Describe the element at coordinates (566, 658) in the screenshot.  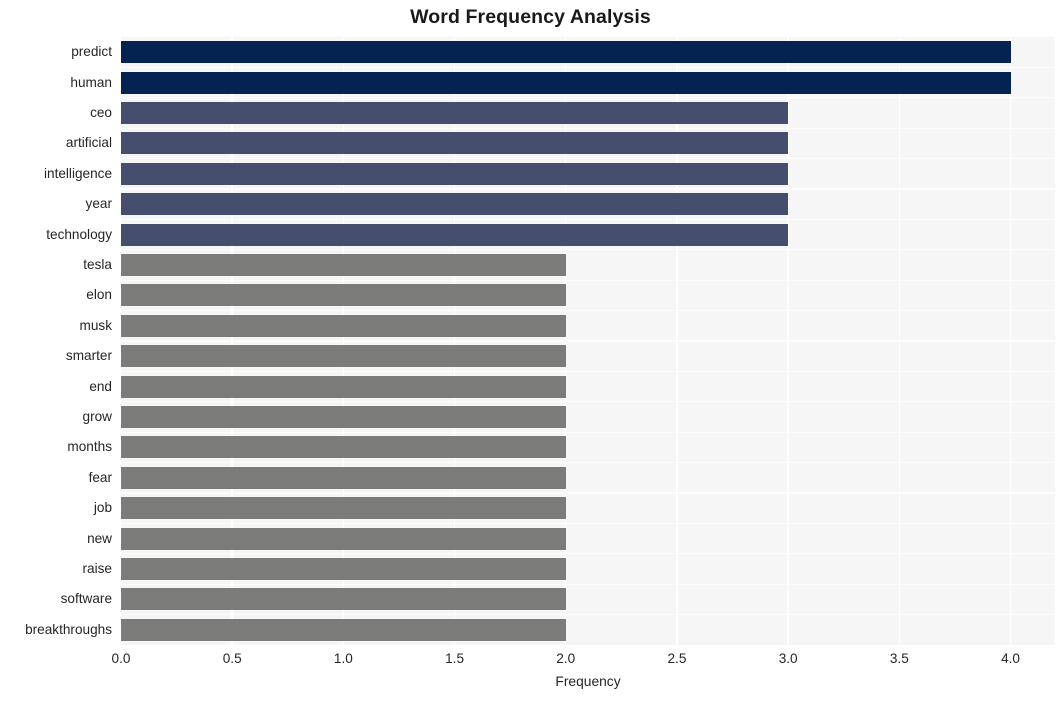
I see `x-tick-label: 2.0` at that location.